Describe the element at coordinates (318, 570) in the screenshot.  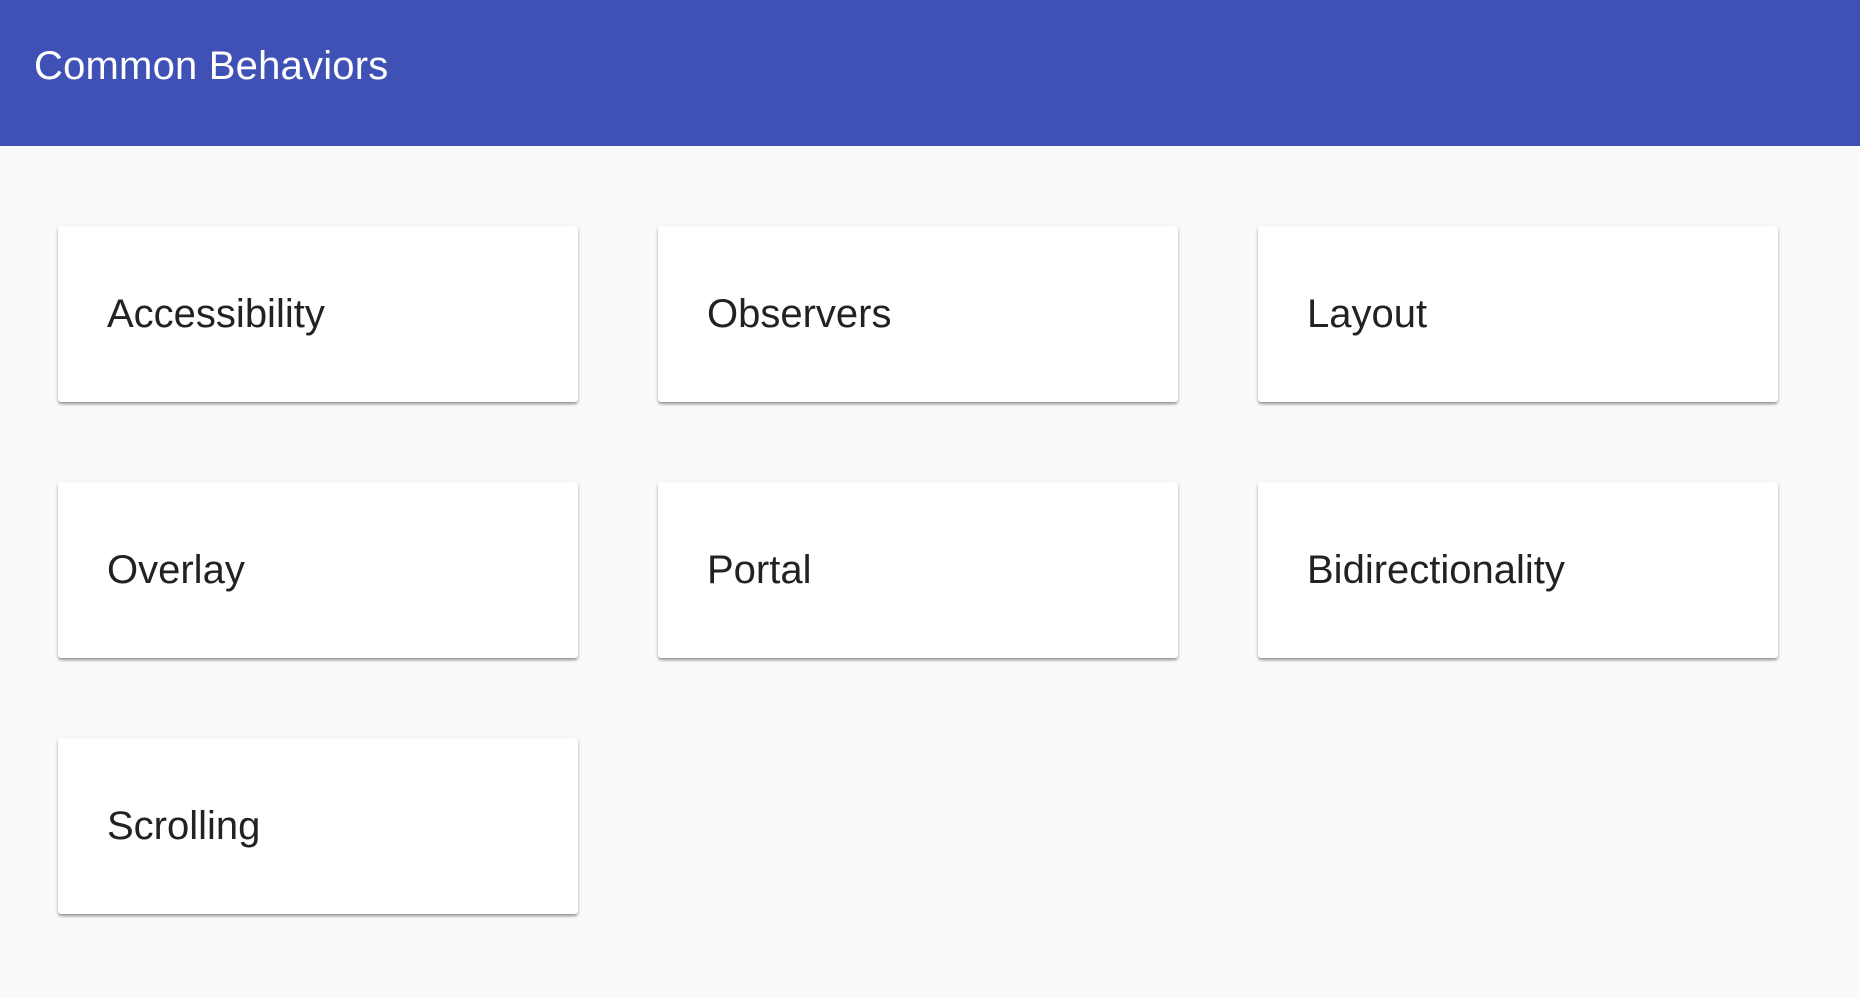
I see `card-overlay: Overlay` at that location.